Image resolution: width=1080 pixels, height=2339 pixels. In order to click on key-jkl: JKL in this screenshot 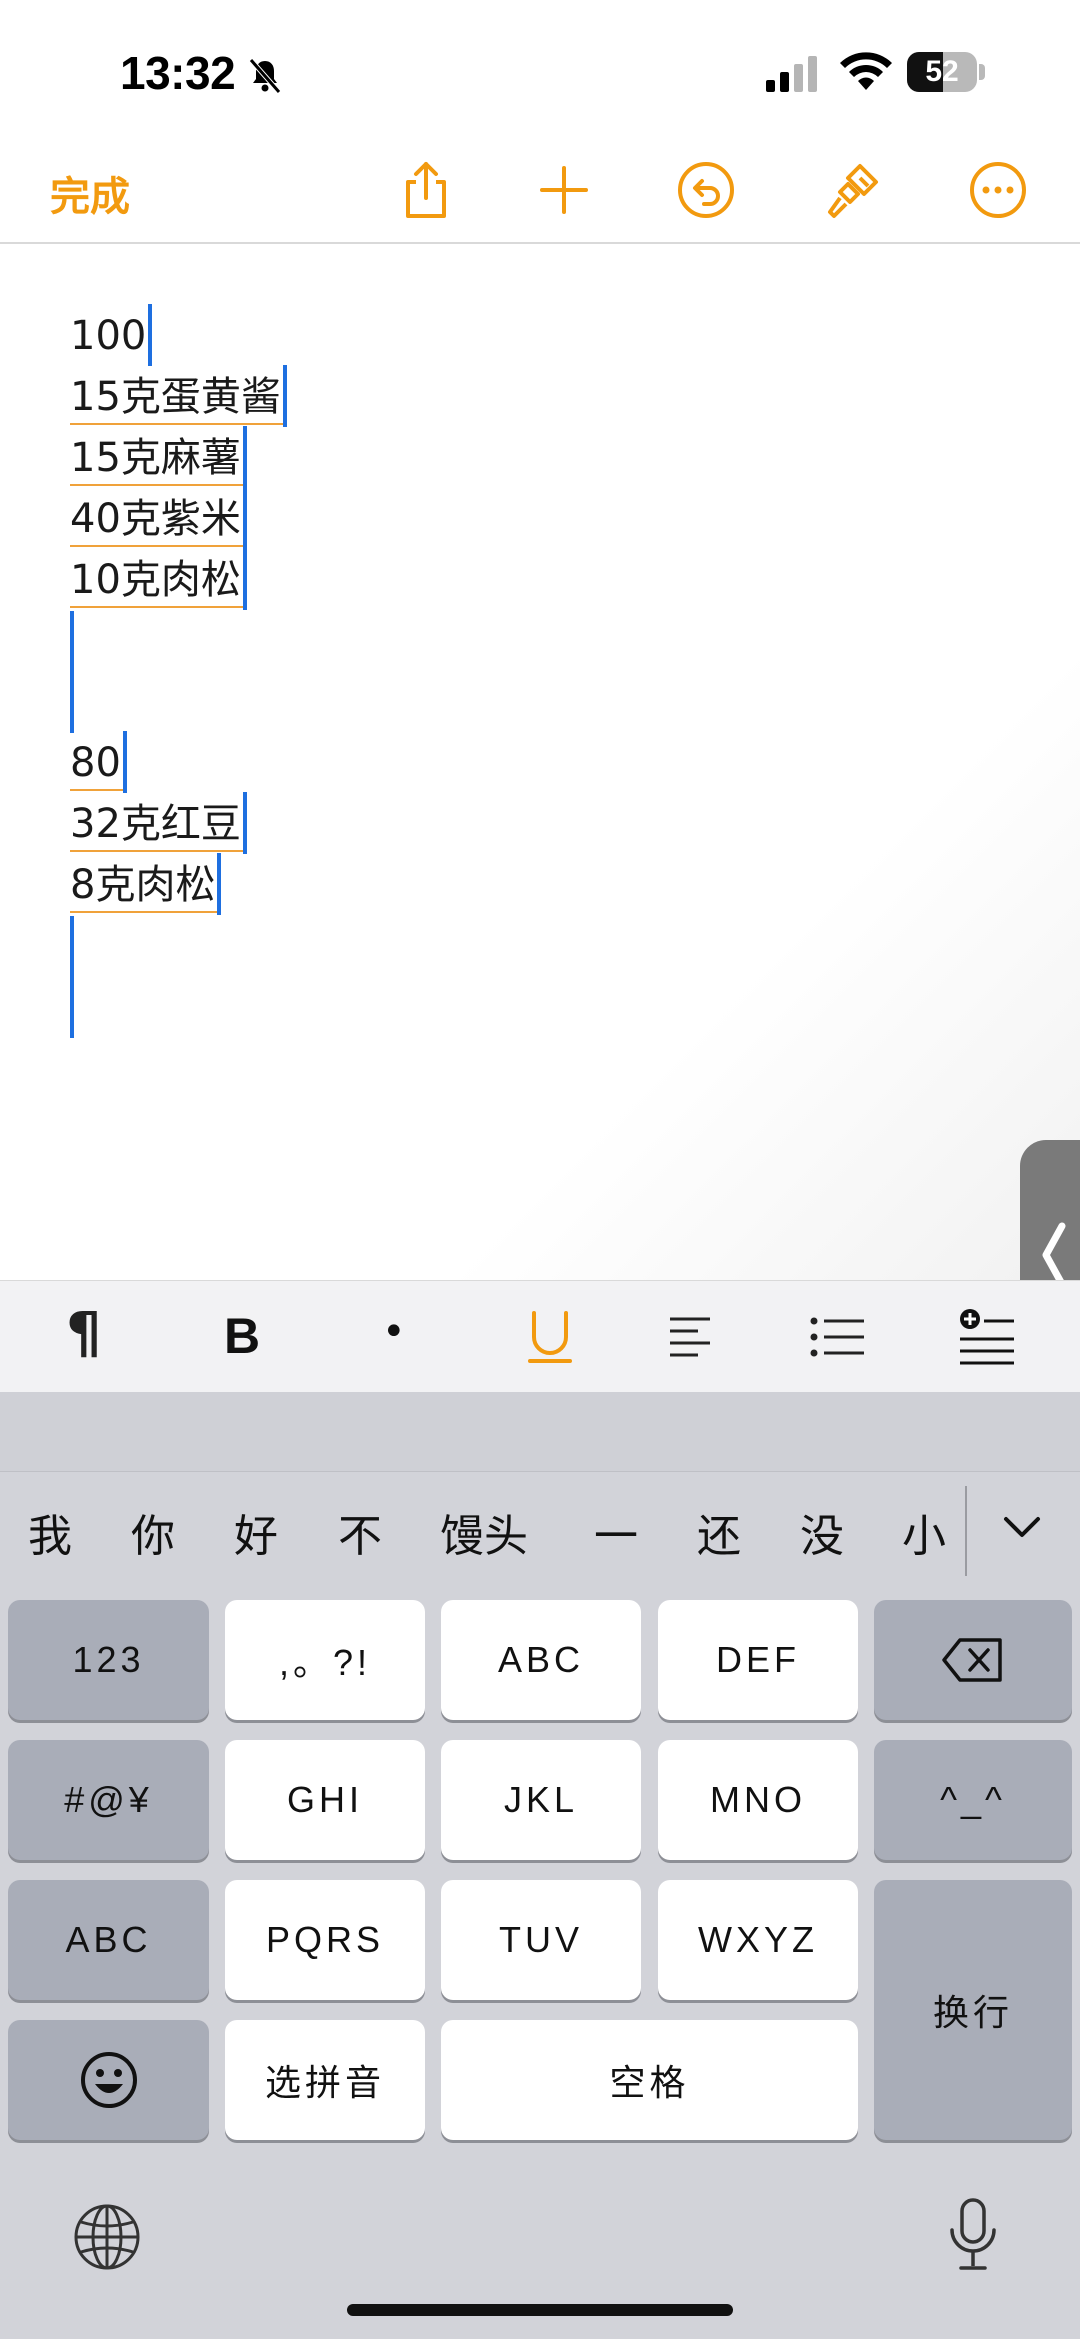, I will do `click(541, 1800)`.